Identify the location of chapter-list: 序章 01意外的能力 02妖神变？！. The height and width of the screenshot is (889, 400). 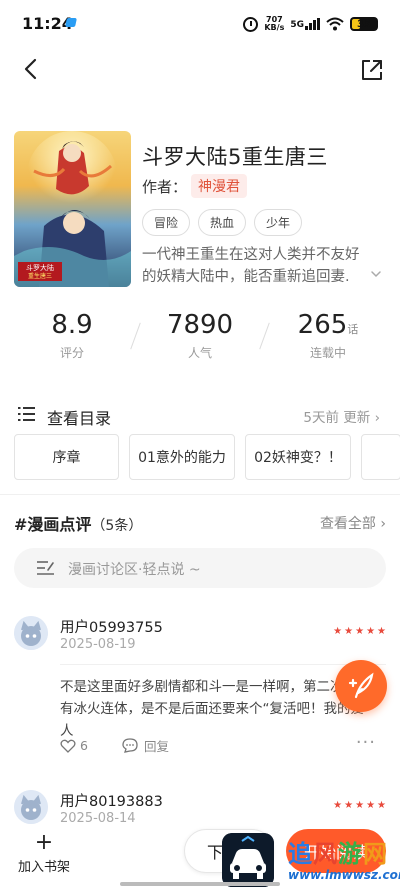
(207, 458).